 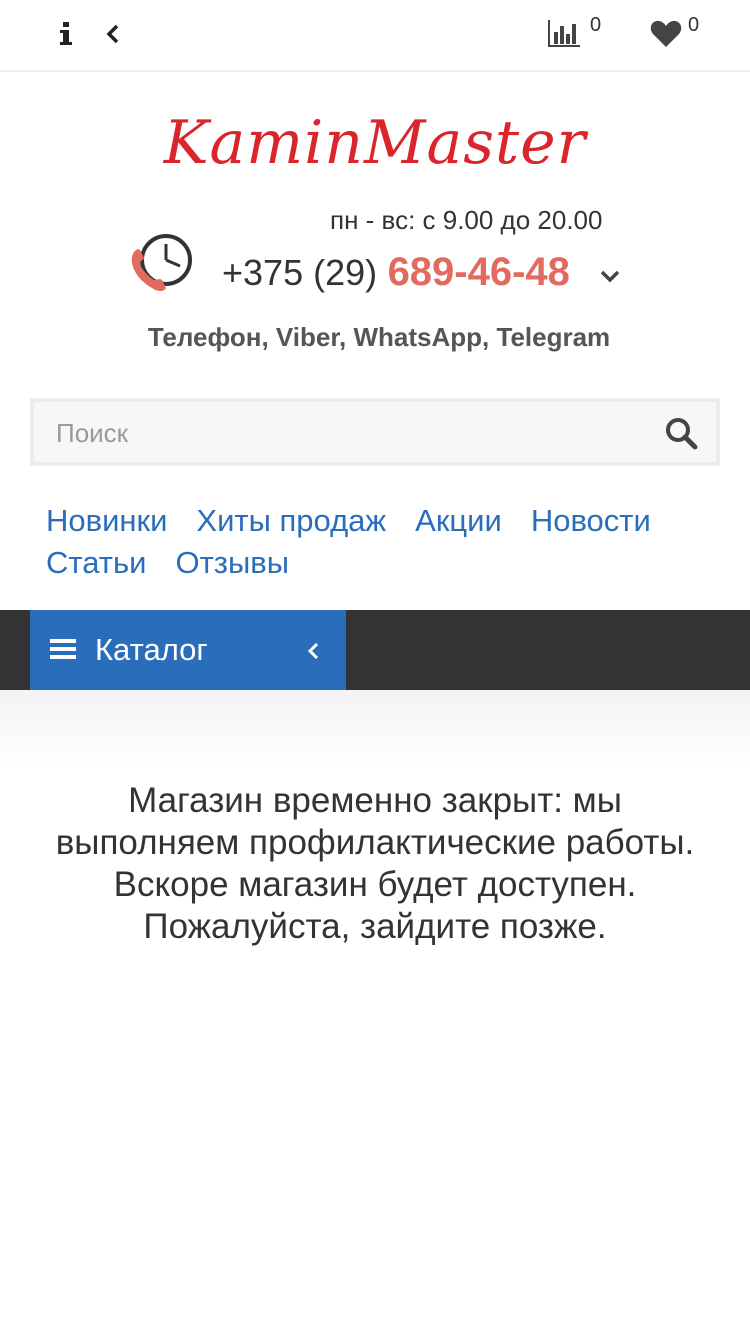 What do you see at coordinates (375, 650) in the screenshot?
I see `catalog-bar: Каталог` at bounding box center [375, 650].